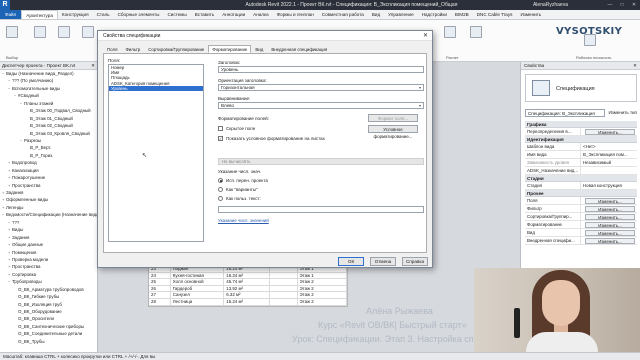 This screenshot has width=640, height=360. I want to click on alignment-select: Влево ▾, so click(321, 105).